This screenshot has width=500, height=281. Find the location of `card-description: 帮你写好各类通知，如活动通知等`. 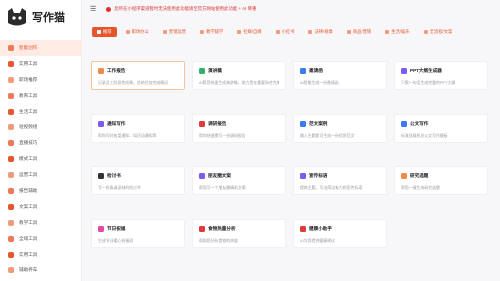

card-description: 帮你写好各类通知，如活动通知等 is located at coordinates (127, 135).